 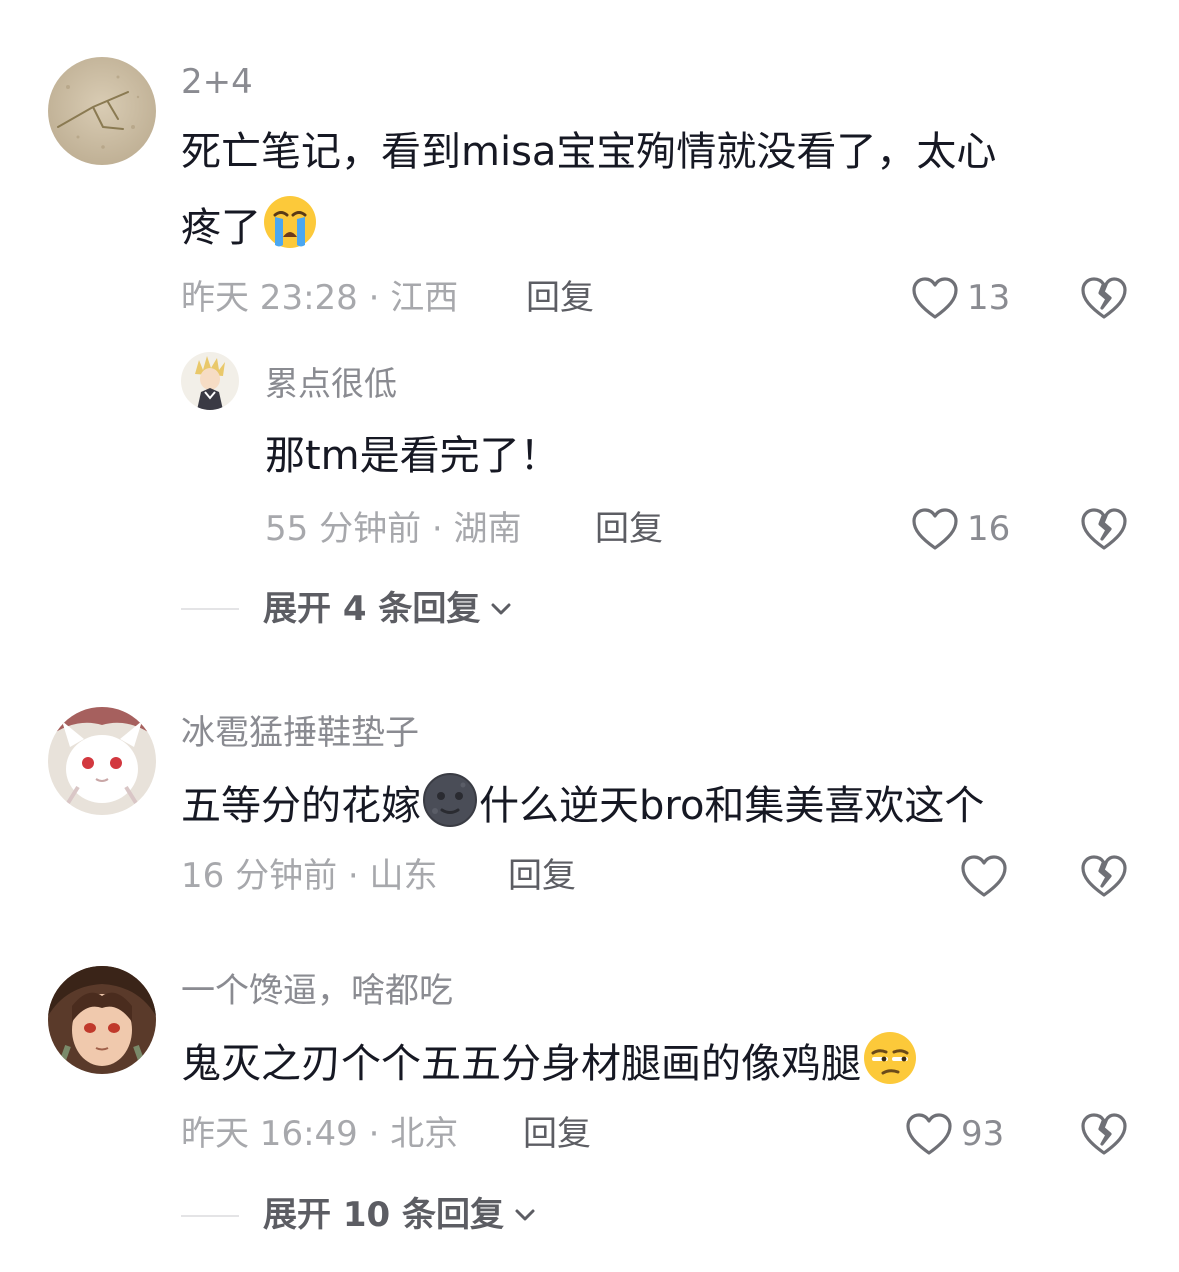 I want to click on comment-text: 死亡笔记，看到misa宝宝殉情就没看了，太心, so click(x=588, y=152).